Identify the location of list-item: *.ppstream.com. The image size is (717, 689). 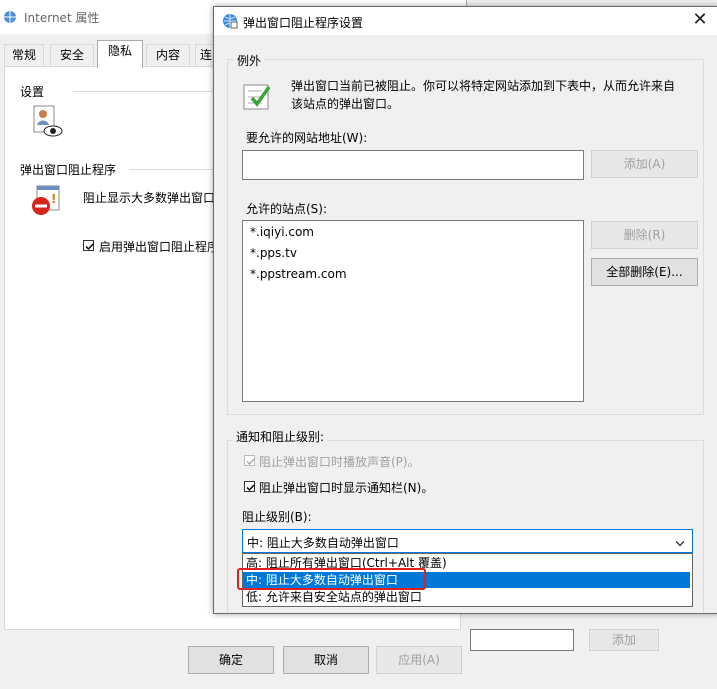
(298, 274).